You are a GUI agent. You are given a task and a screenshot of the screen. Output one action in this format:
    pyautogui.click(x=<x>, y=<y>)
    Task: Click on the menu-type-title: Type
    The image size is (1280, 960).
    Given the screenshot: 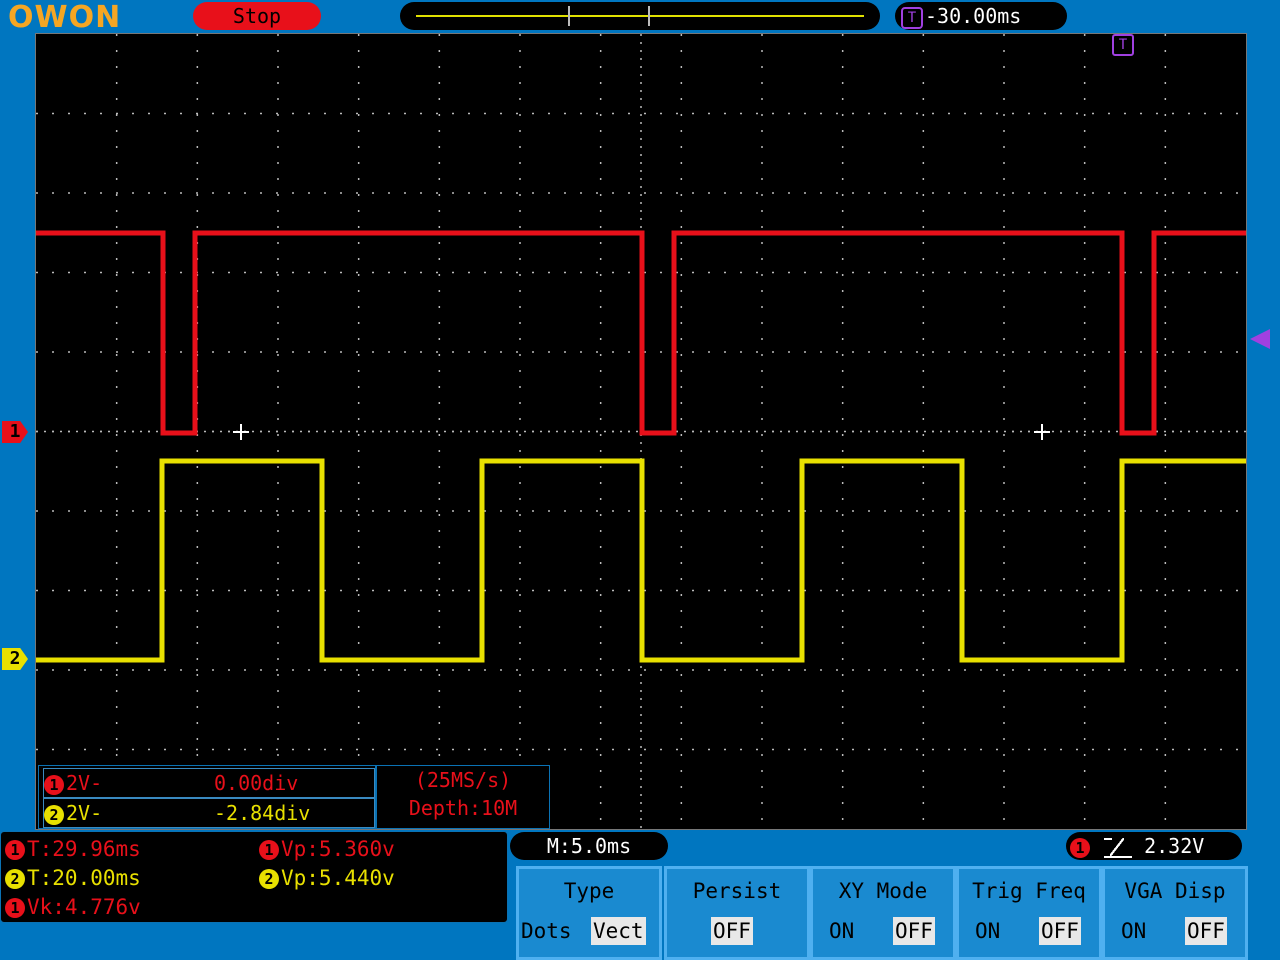 What is the action you would take?
    pyautogui.click(x=589, y=891)
    